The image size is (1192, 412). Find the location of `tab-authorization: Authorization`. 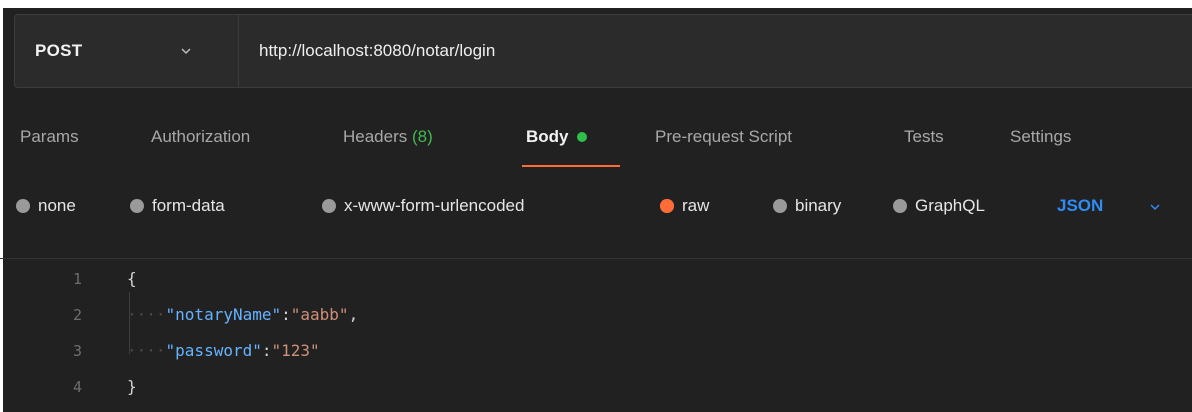

tab-authorization: Authorization is located at coordinates (200, 137).